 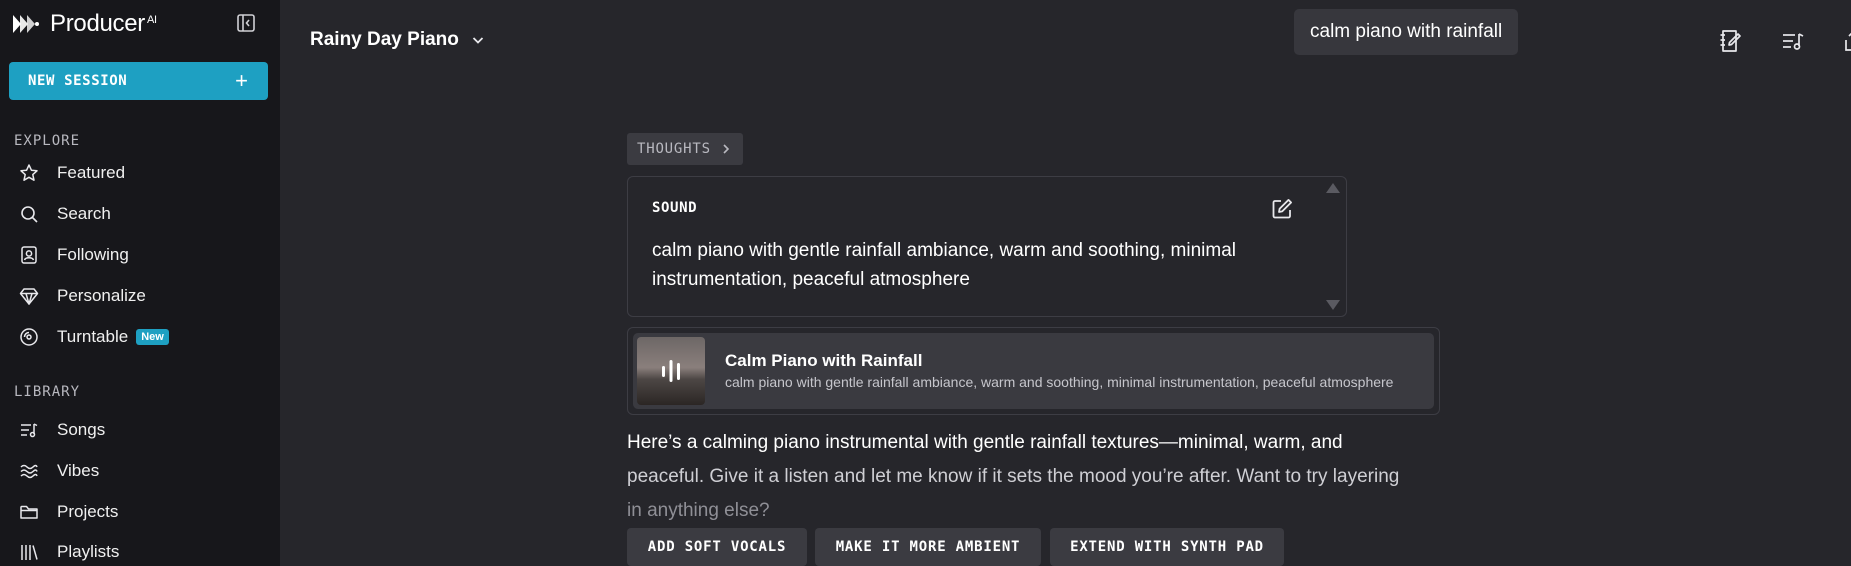 What do you see at coordinates (478, 40) in the screenshot?
I see `chevron-down-icon` at bounding box center [478, 40].